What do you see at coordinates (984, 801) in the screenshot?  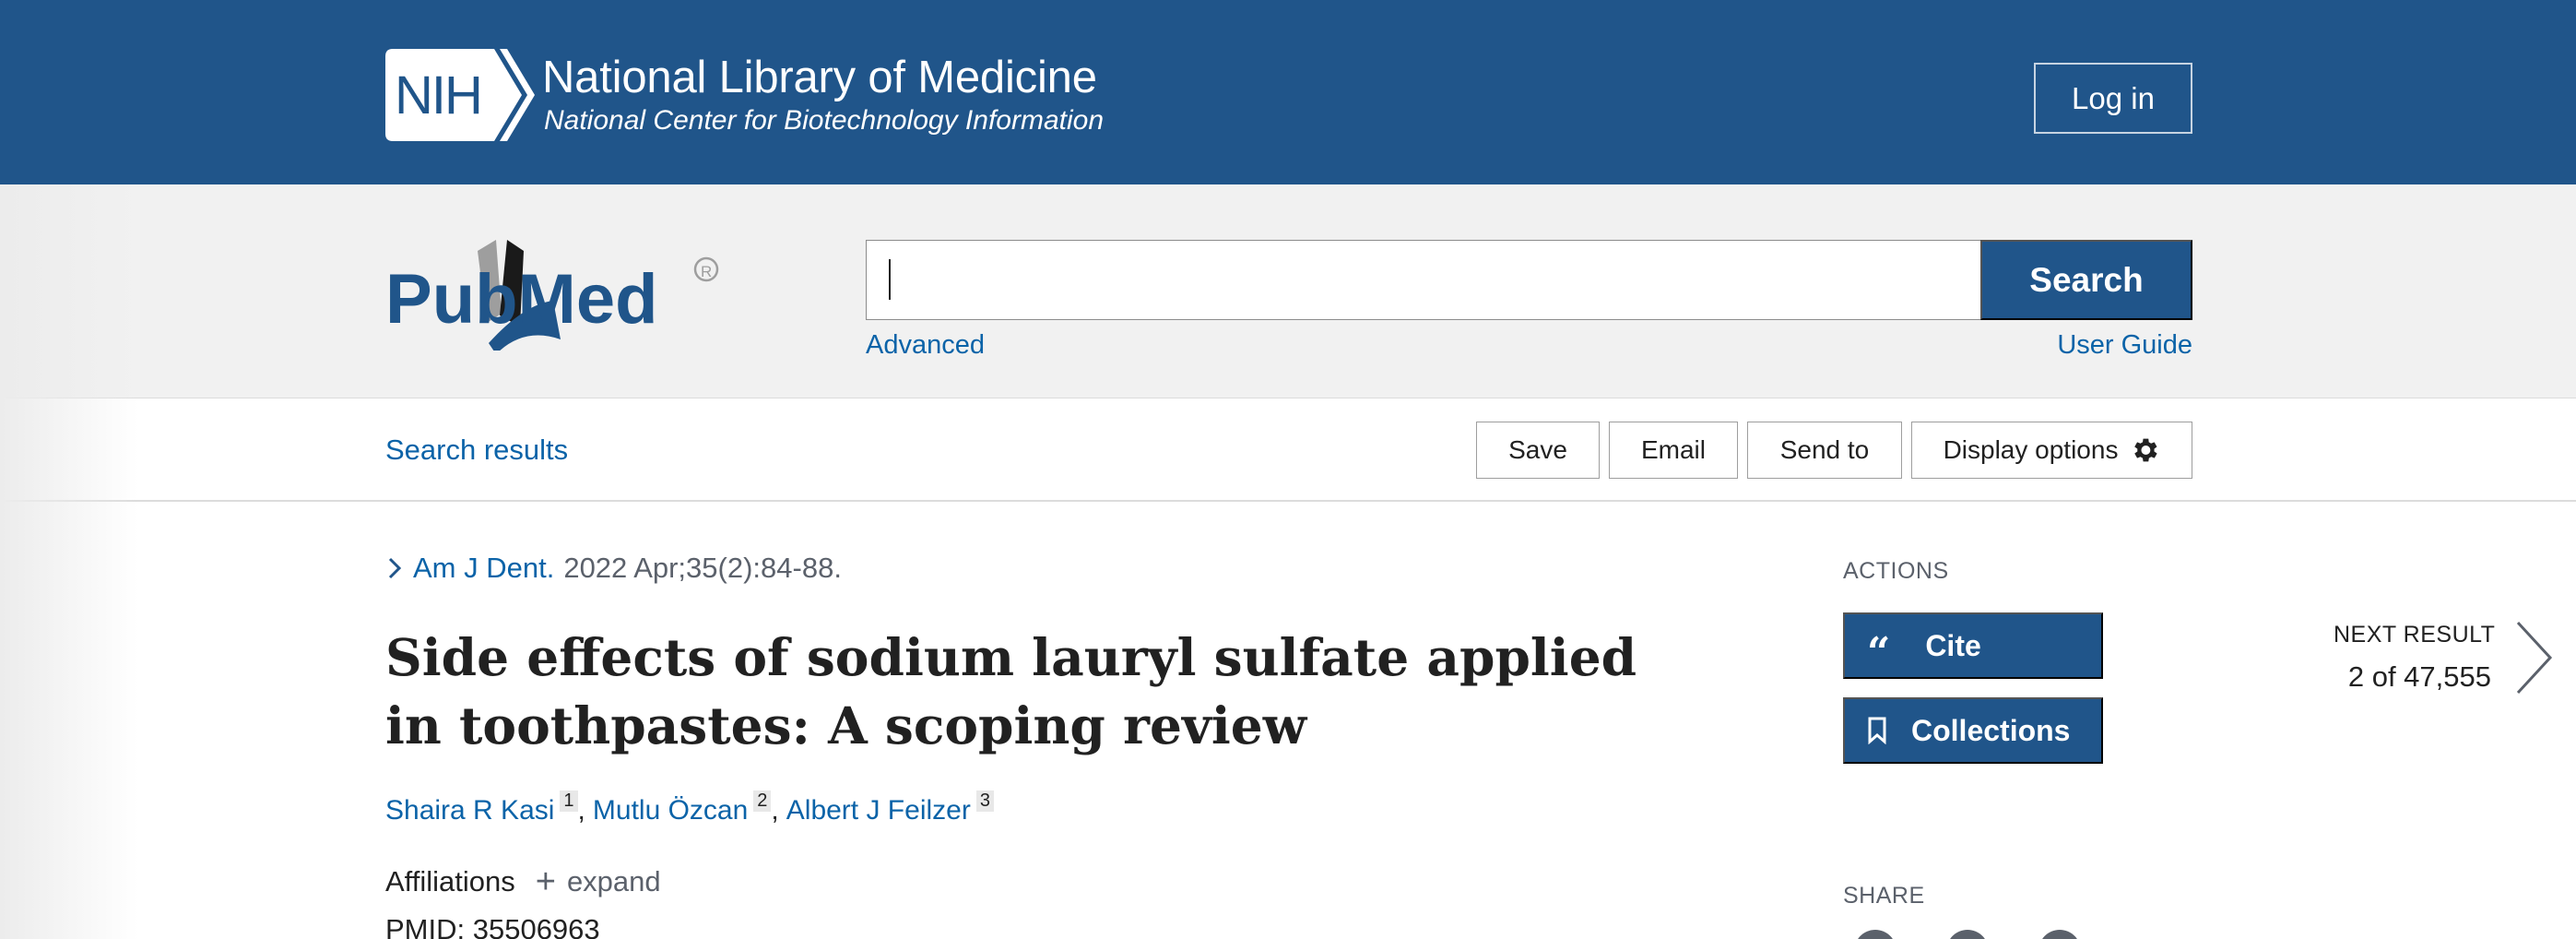 I see `affiliation-number: 3` at bounding box center [984, 801].